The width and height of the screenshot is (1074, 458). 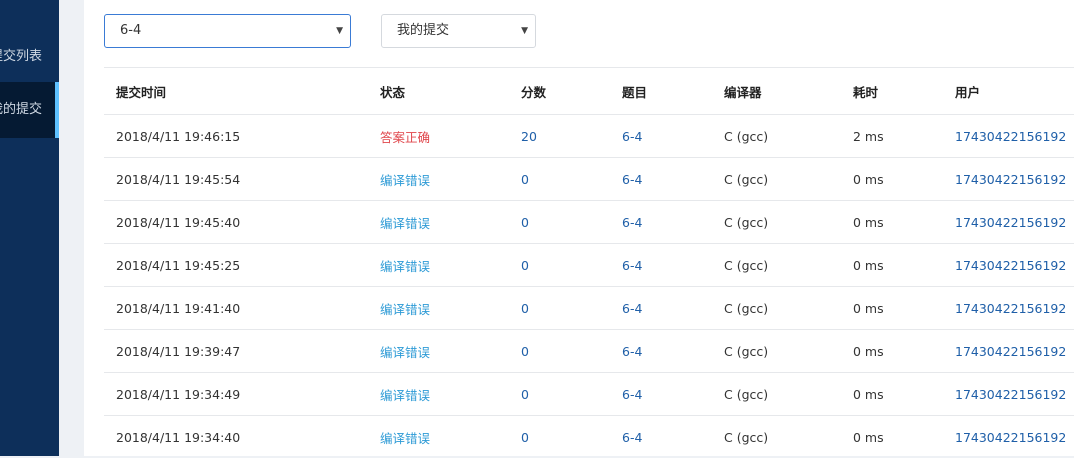 What do you see at coordinates (438, 91) in the screenshot?
I see `col-header-status: 状态` at bounding box center [438, 91].